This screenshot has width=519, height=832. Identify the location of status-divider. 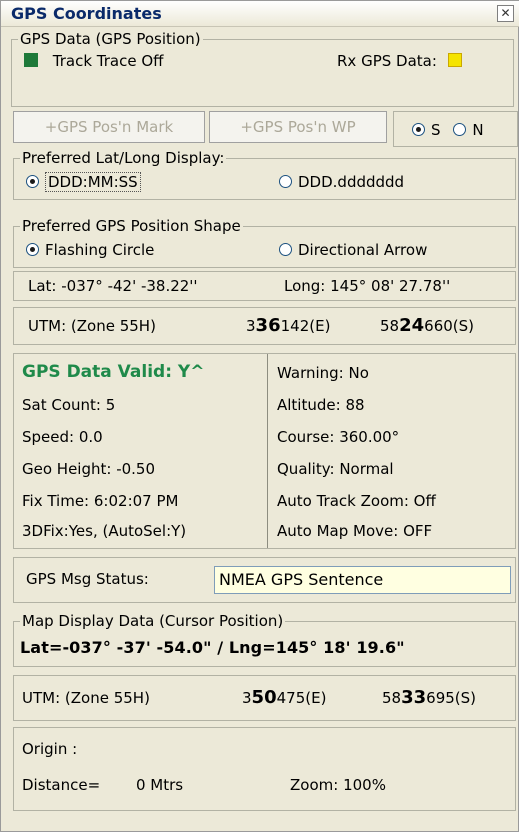
(267, 451).